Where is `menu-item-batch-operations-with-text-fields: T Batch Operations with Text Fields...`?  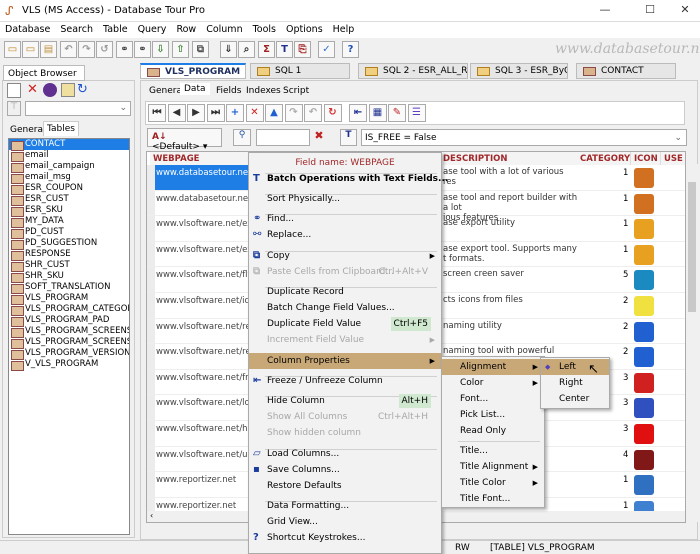
menu-item-batch-operations-with-text-fields: T Batch Operations with Text Fields... is located at coordinates (348, 179).